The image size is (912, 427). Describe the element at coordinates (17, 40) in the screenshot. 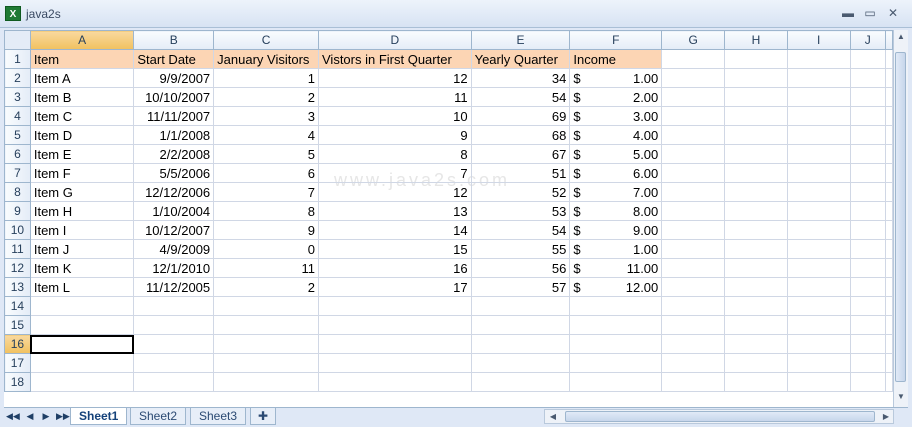

I see `select-all-corner` at that location.